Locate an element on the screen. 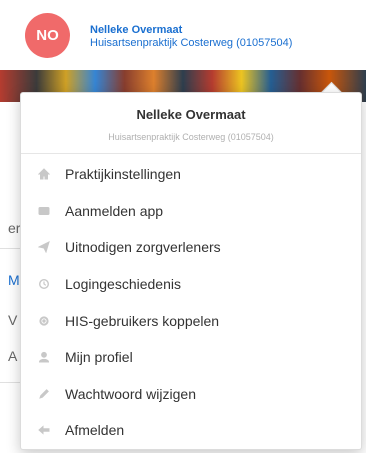 The height and width of the screenshot is (453, 366). menu-item-label: Uitnodigen zorgverleners is located at coordinates (143, 247).